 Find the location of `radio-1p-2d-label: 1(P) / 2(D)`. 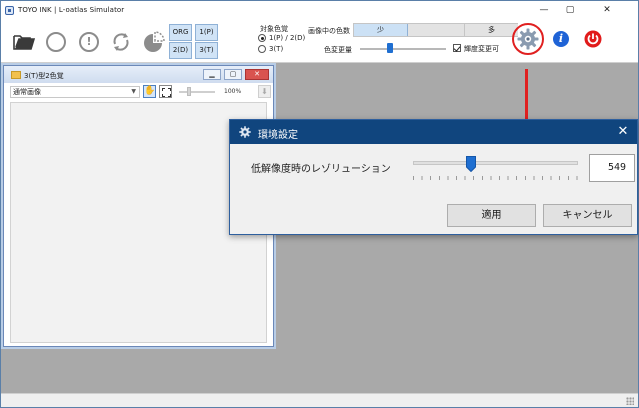

radio-1p-2d-label: 1(P) / 2(D) is located at coordinates (287, 38).